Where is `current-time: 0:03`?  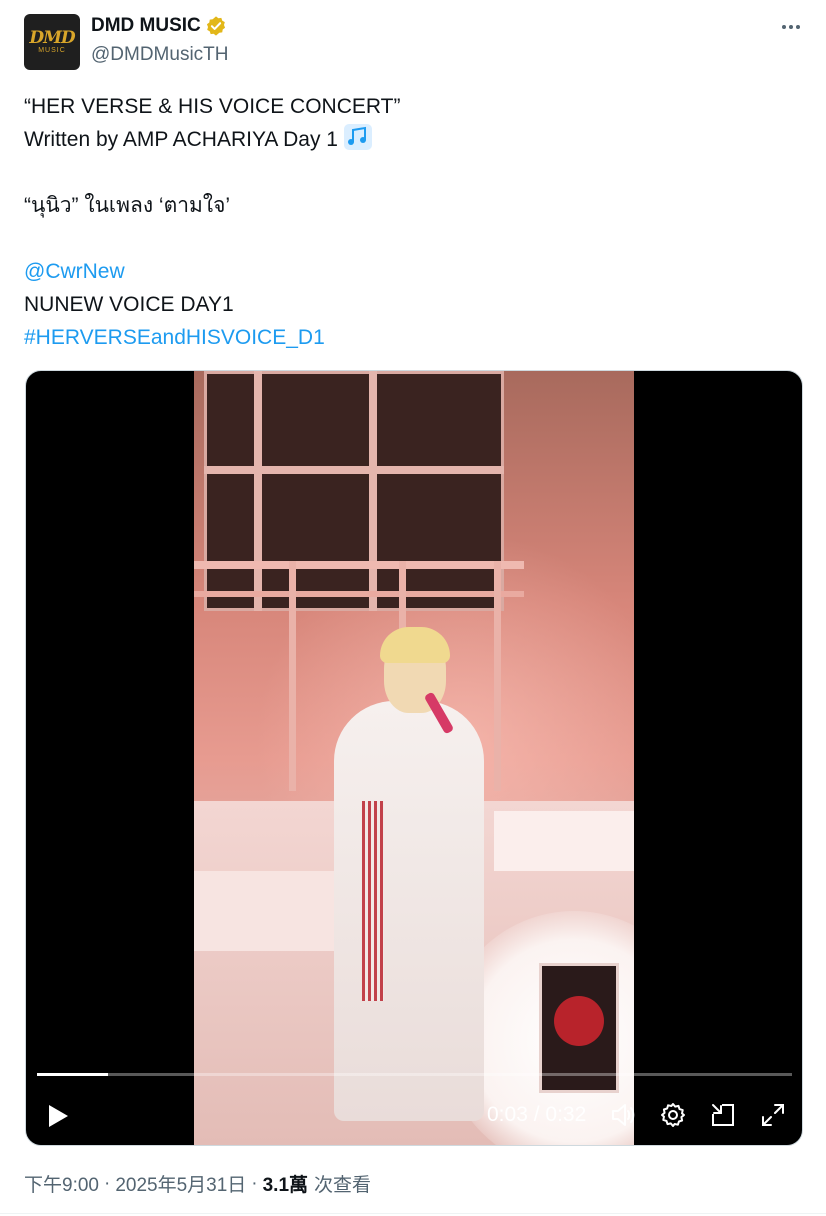
current-time: 0:03 is located at coordinates (507, 1114).